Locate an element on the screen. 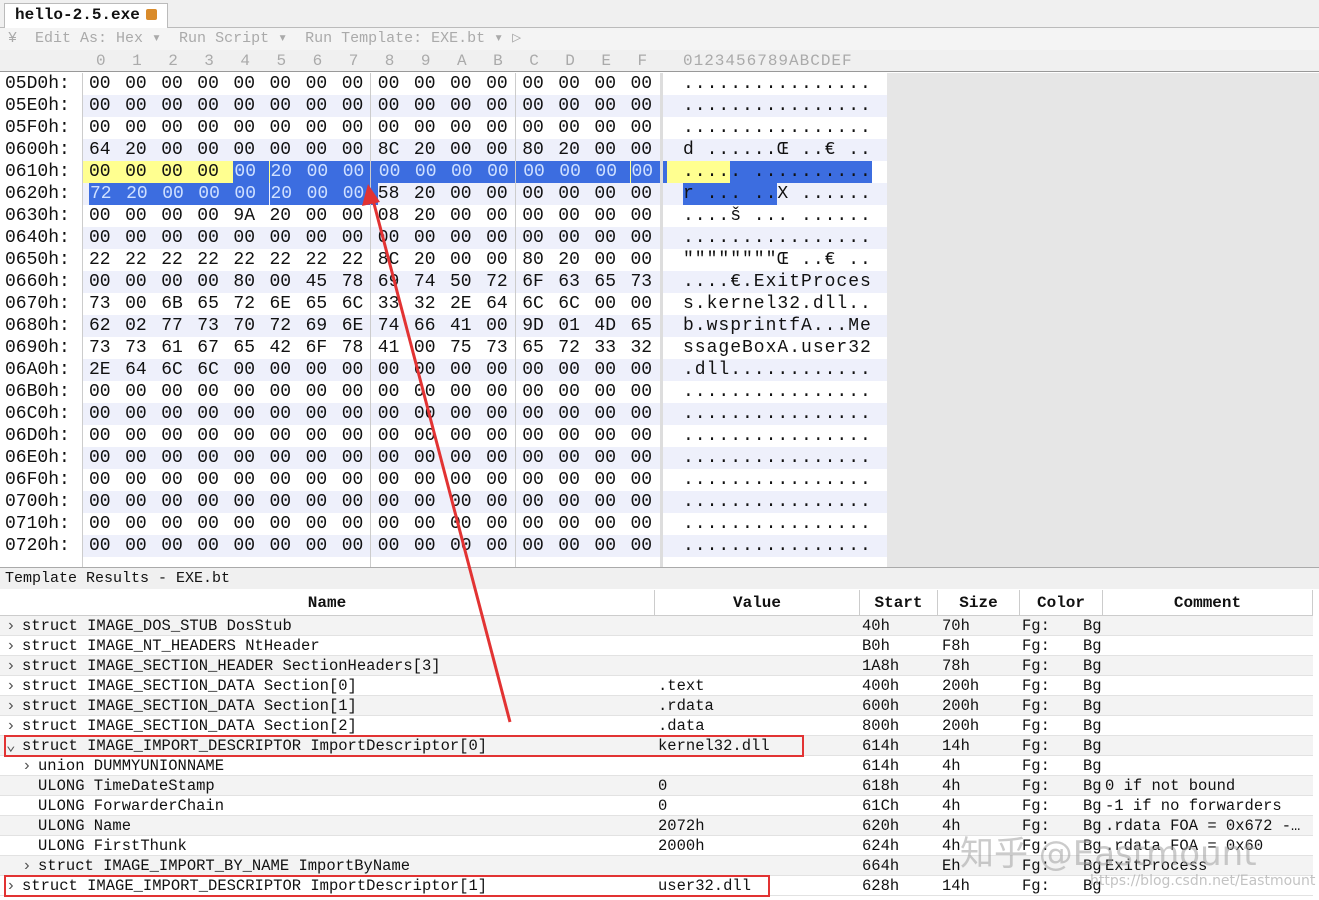 This screenshot has width=1319, height=900. annotation-overlay is located at coordinates (437, 453).